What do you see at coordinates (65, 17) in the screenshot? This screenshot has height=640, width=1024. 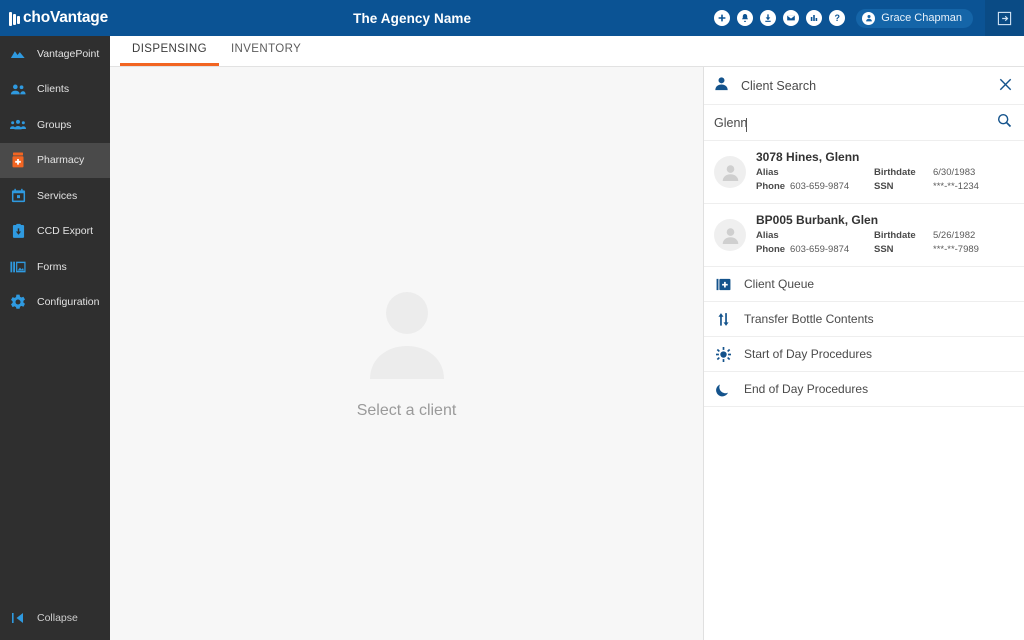 I see `brand-name: choVantage` at bounding box center [65, 17].